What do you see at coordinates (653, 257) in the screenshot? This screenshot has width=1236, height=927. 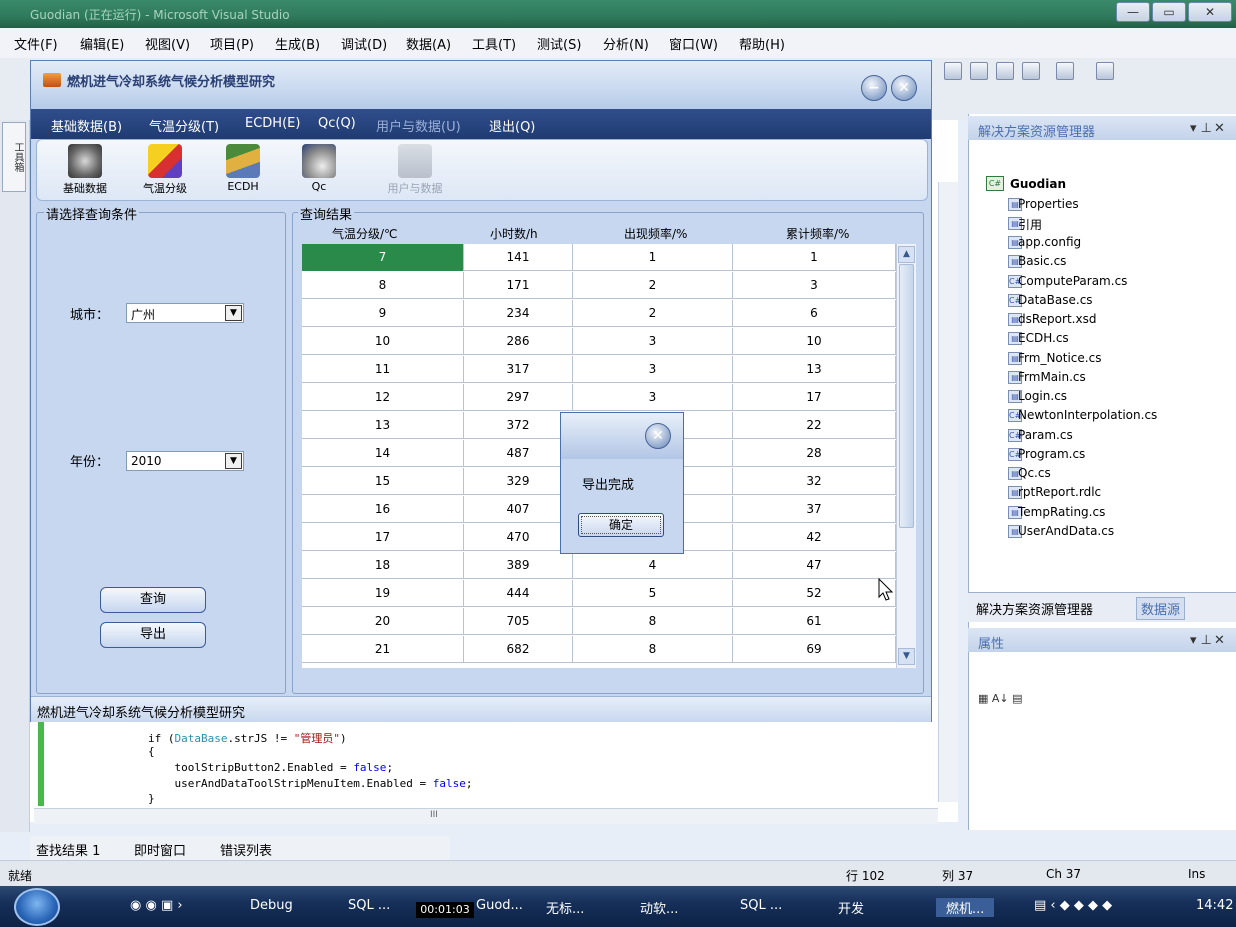 I see `table-cell: 1` at bounding box center [653, 257].